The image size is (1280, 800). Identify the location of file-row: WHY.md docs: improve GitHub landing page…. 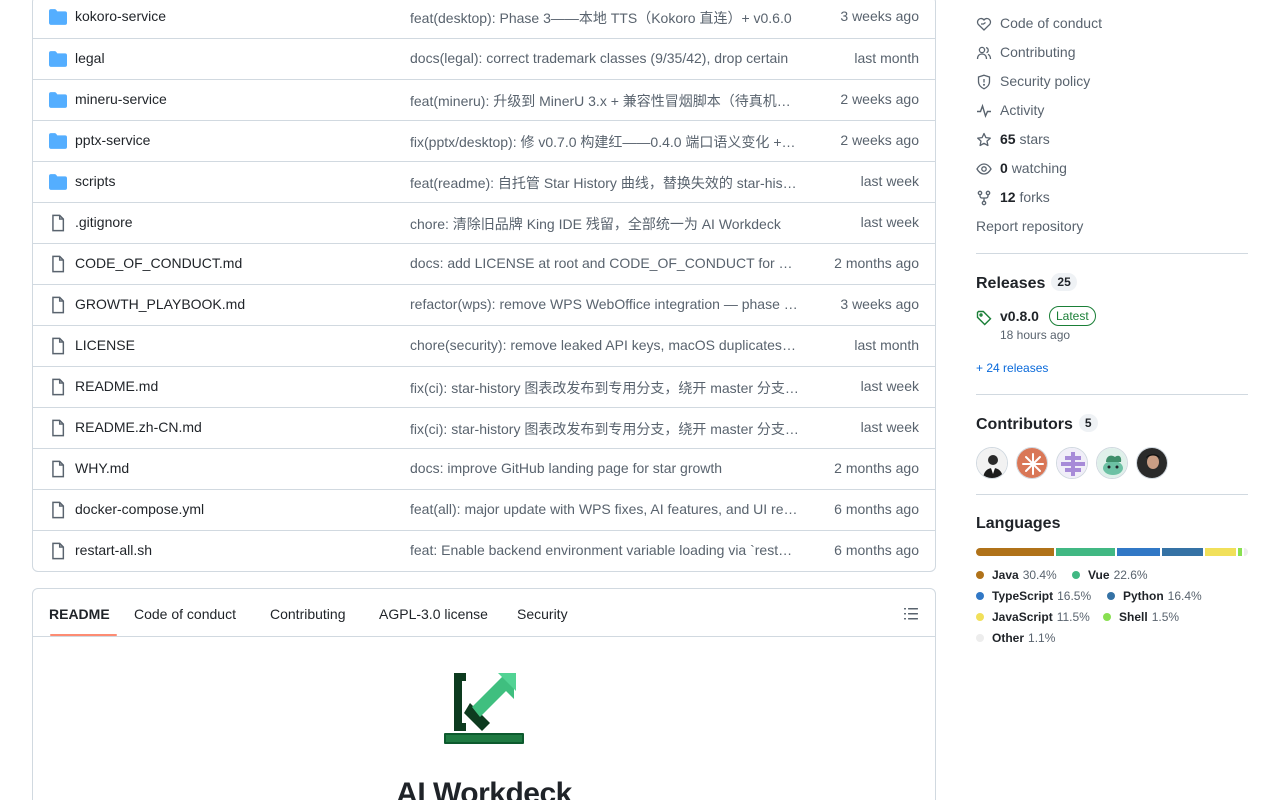
(484, 468).